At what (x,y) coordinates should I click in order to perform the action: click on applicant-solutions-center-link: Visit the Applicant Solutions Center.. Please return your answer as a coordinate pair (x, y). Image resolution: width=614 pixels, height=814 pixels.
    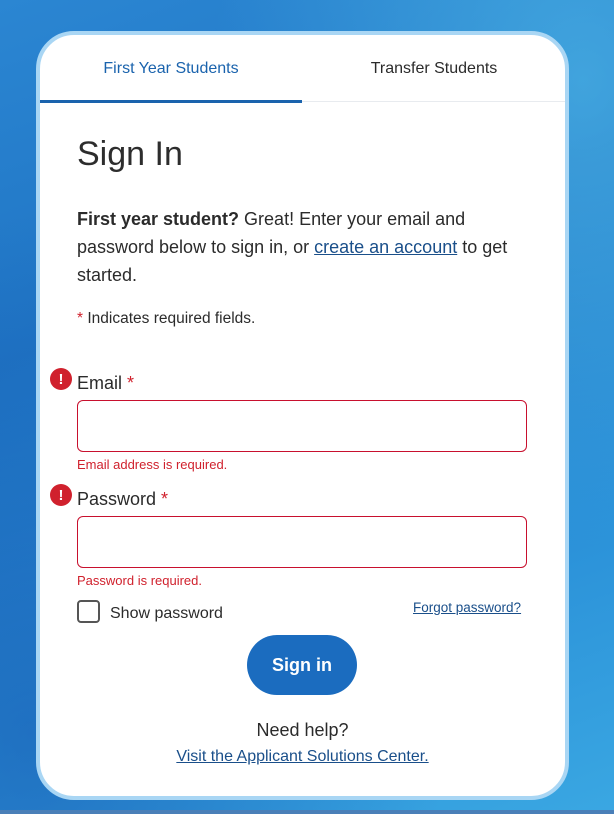
    Looking at the image, I should click on (302, 756).